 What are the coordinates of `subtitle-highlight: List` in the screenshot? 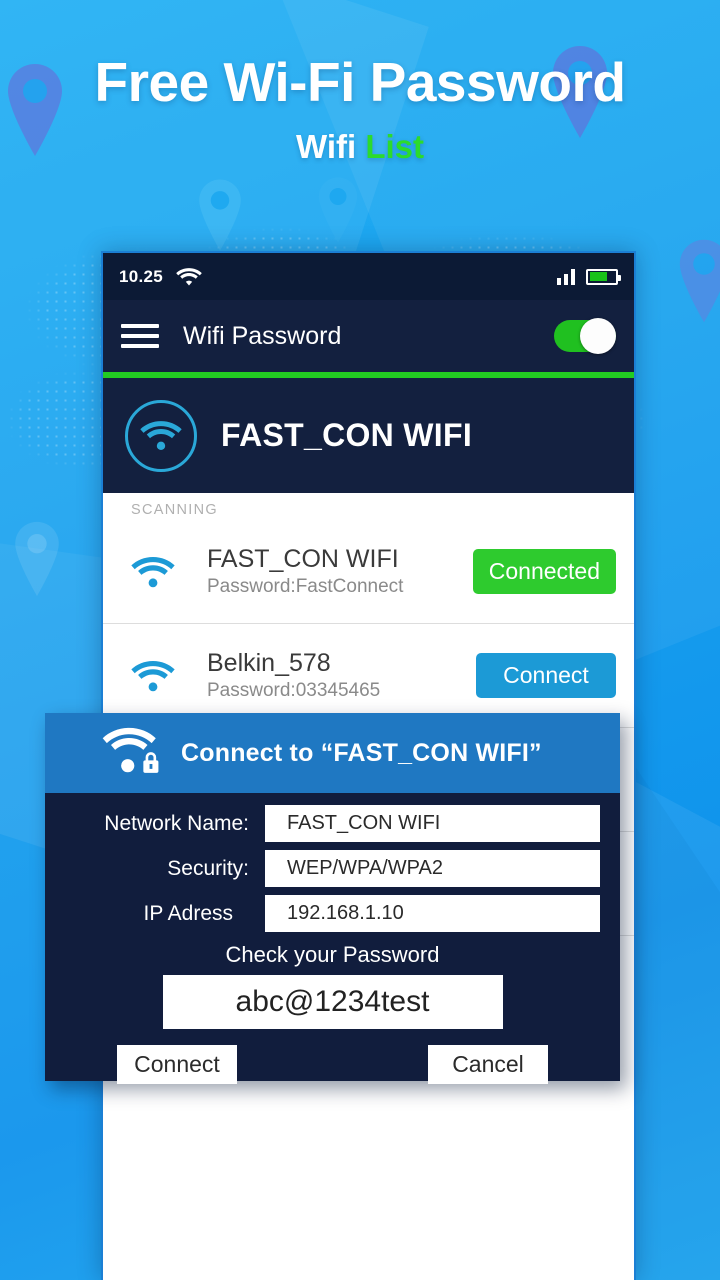 It's located at (395, 146).